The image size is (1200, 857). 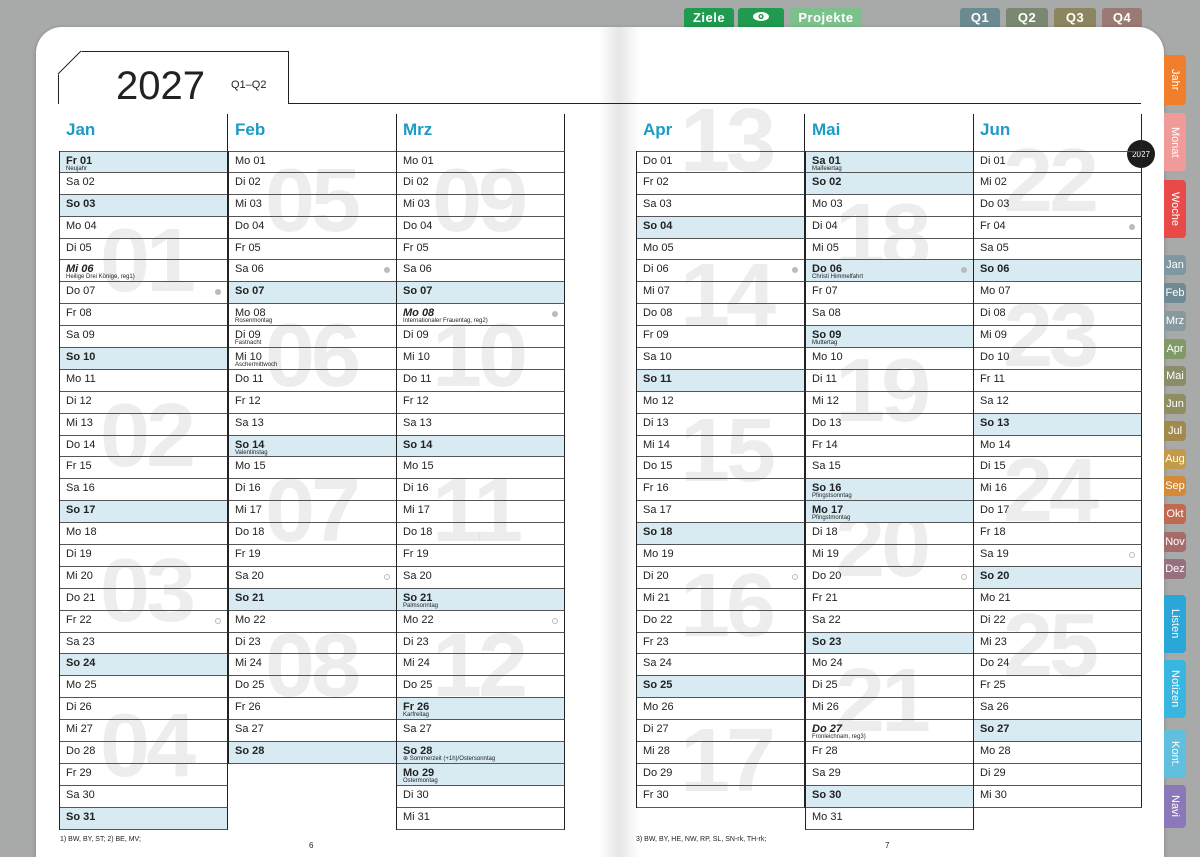 What do you see at coordinates (480, 753) in the screenshot?
I see `day-row: So 28 ⊕ Sommerzeit (+1h)/Ostersonntag` at bounding box center [480, 753].